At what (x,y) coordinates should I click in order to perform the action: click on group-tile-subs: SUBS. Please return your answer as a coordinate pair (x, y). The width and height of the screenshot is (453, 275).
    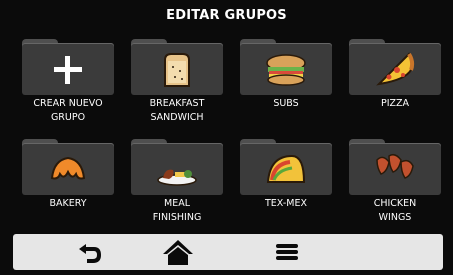
    Looking at the image, I should click on (286, 87).